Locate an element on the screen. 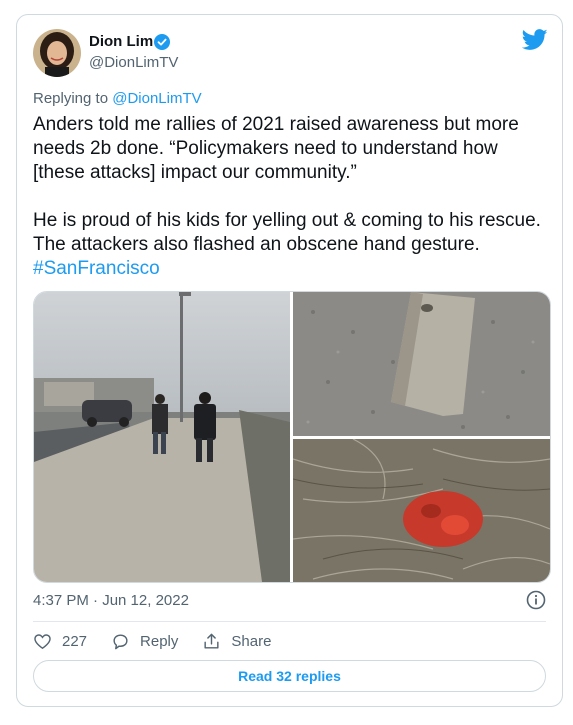 This screenshot has height=725, width=573. avatar is located at coordinates (57, 53).